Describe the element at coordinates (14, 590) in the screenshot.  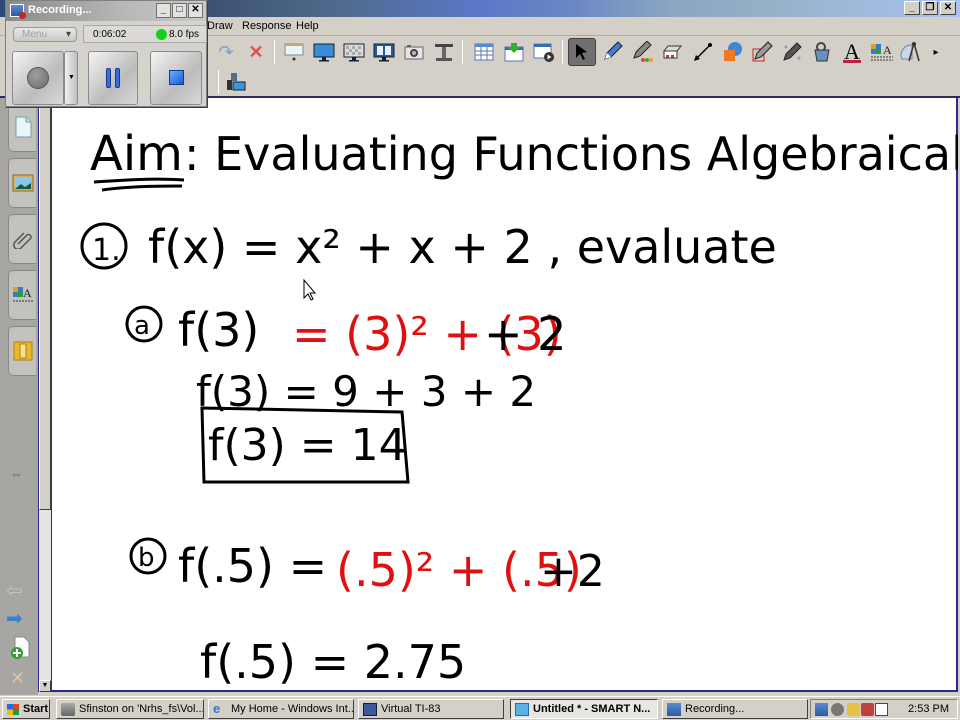
I see `previous-page-icon: ⇦` at that location.